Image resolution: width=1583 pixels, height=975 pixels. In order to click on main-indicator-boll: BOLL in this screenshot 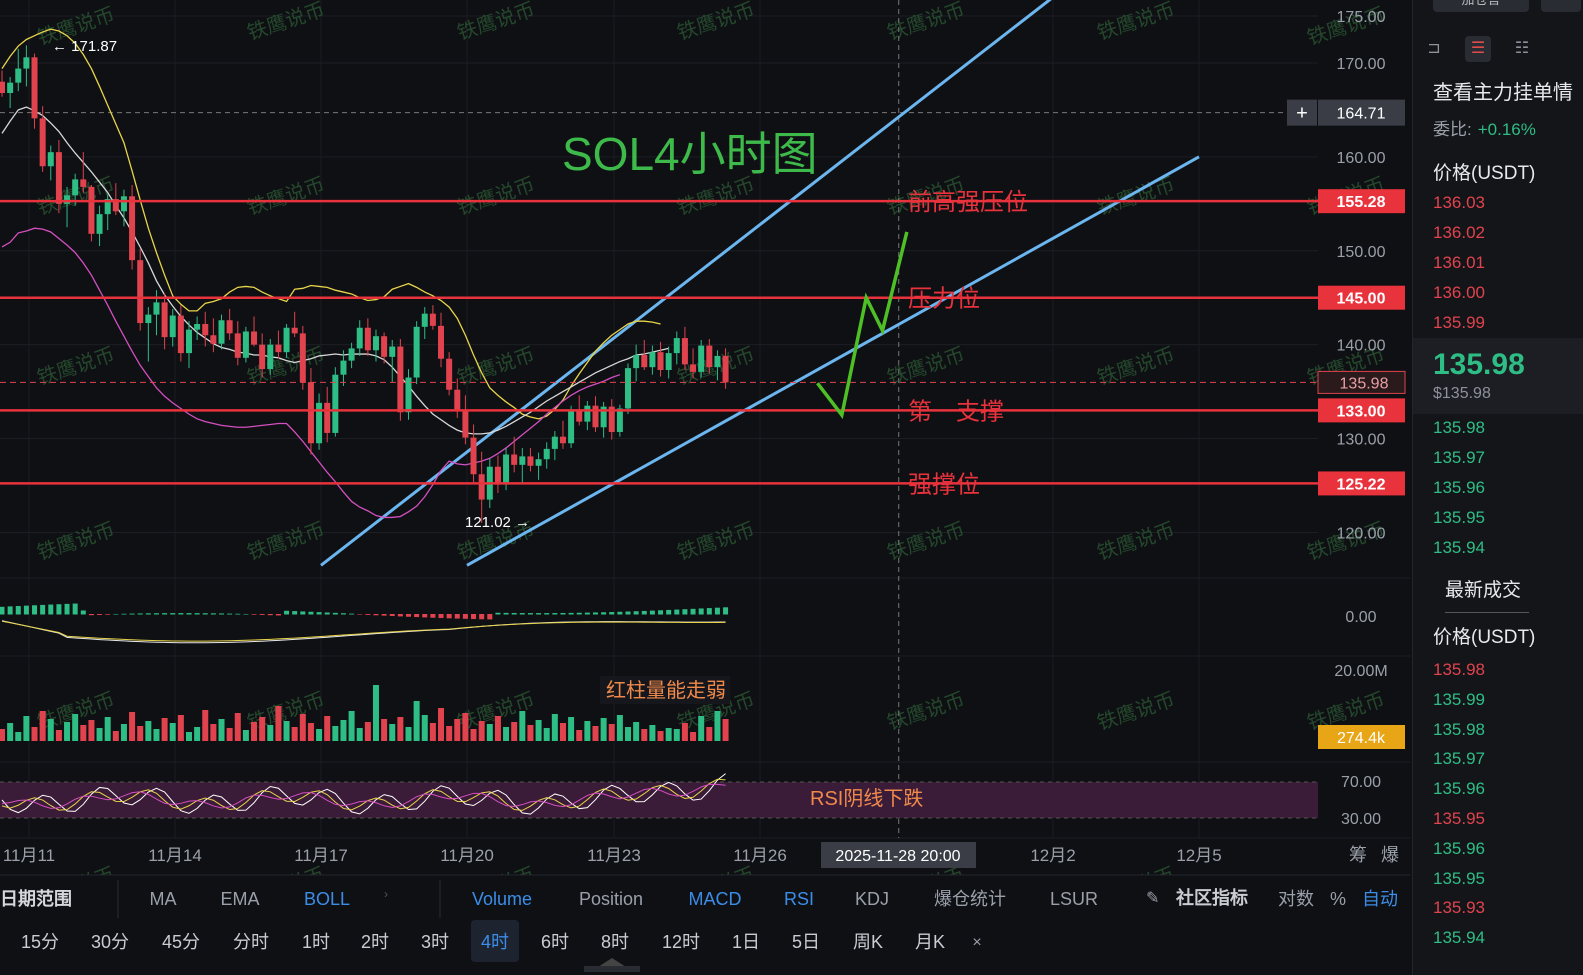, I will do `click(327, 899)`.